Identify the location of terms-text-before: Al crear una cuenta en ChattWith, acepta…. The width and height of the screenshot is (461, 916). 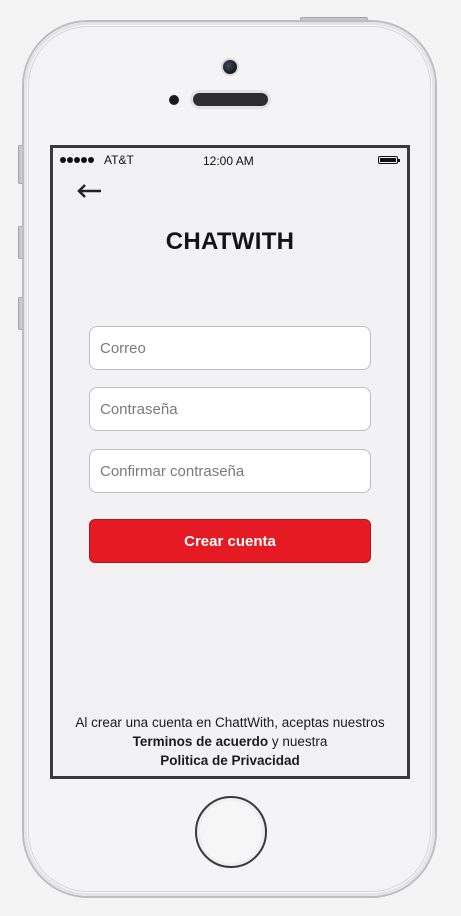
(230, 722).